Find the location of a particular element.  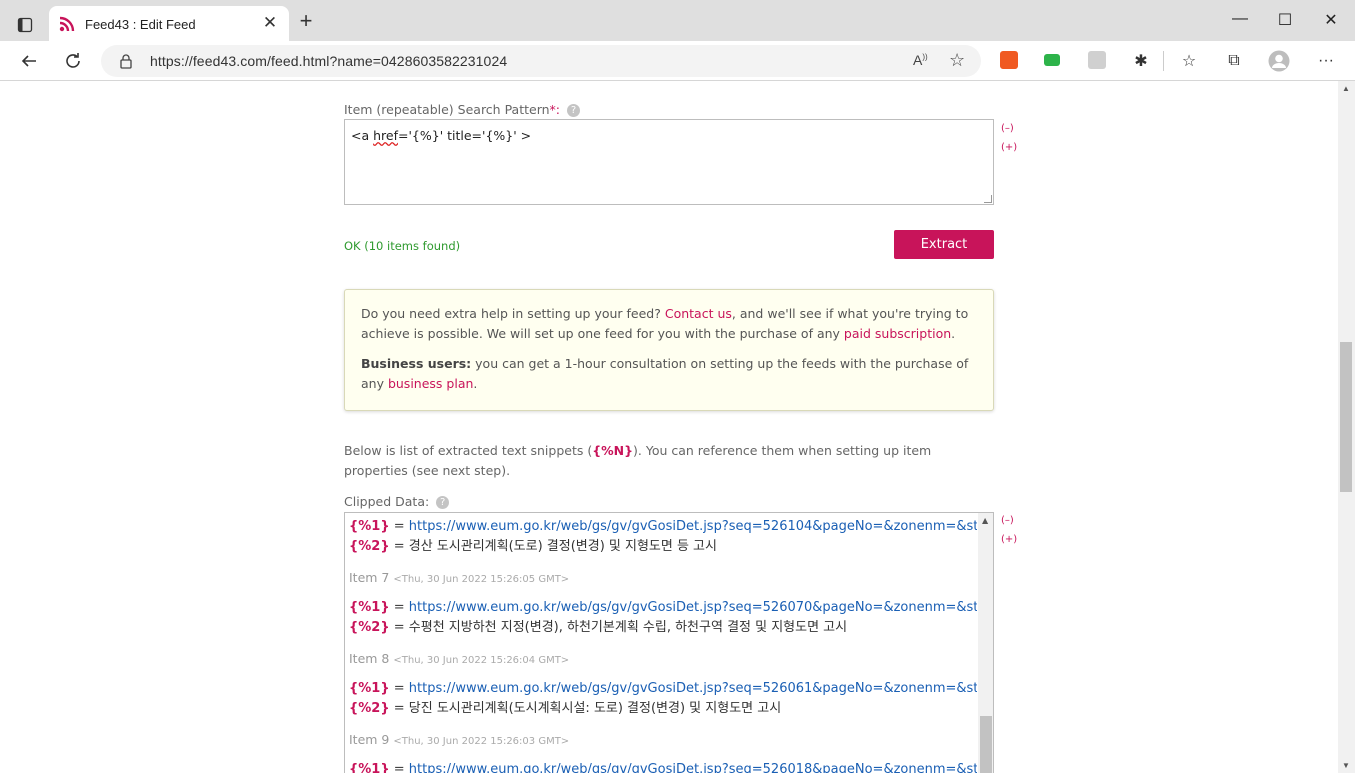

page-scrollbar: ▲ ▼ is located at coordinates (1346, 427).